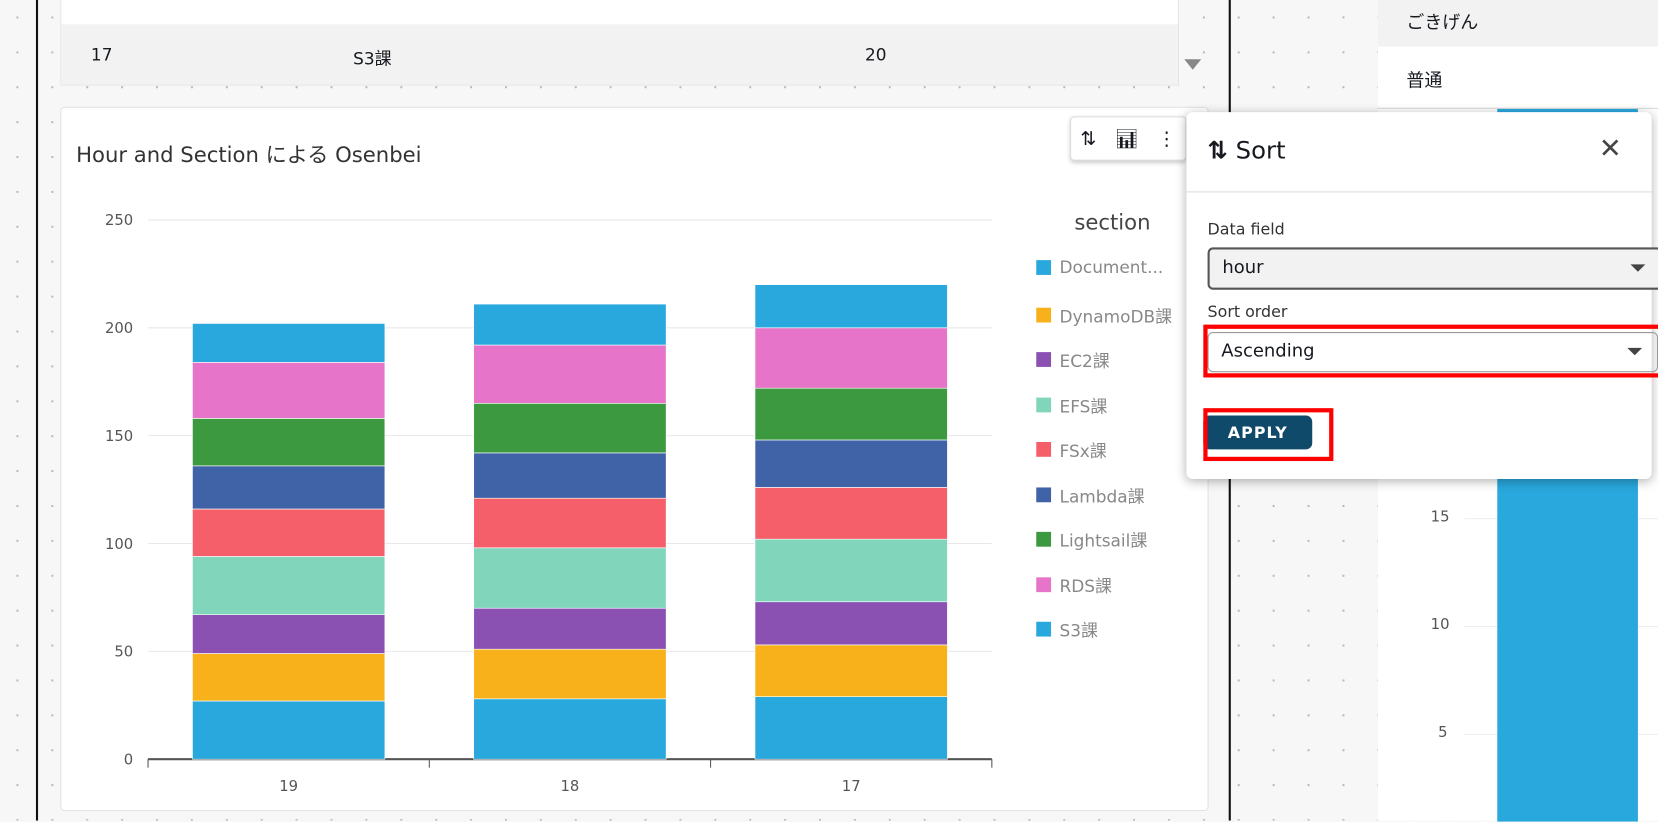 This screenshot has width=1658, height=822. I want to click on x-tick-label: 19, so click(288, 786).